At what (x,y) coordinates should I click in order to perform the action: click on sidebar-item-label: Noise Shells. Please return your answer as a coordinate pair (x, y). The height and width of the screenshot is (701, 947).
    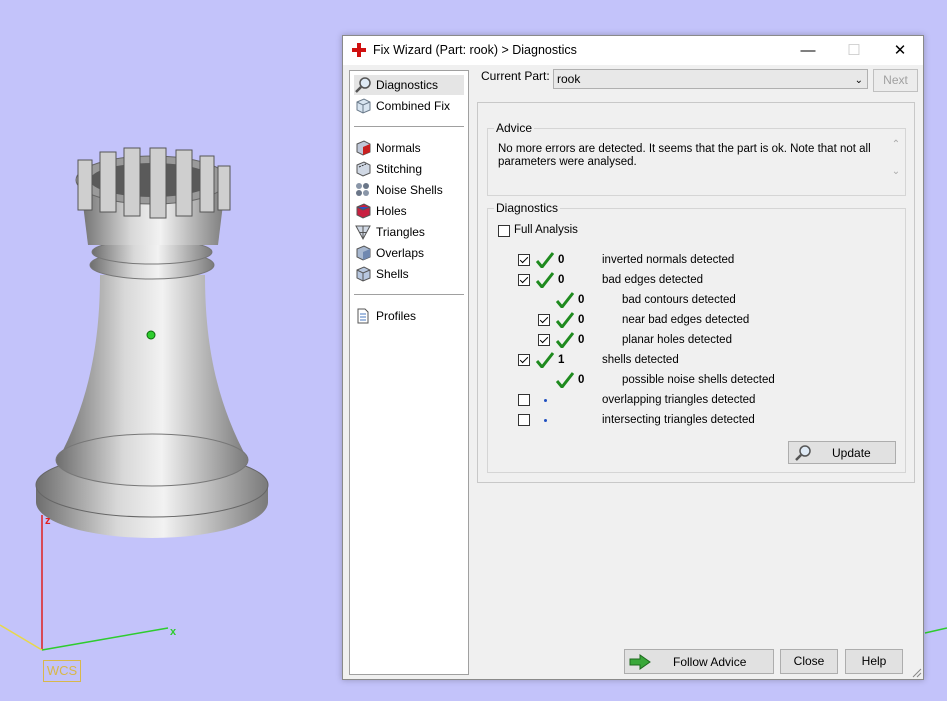
    Looking at the image, I should click on (409, 190).